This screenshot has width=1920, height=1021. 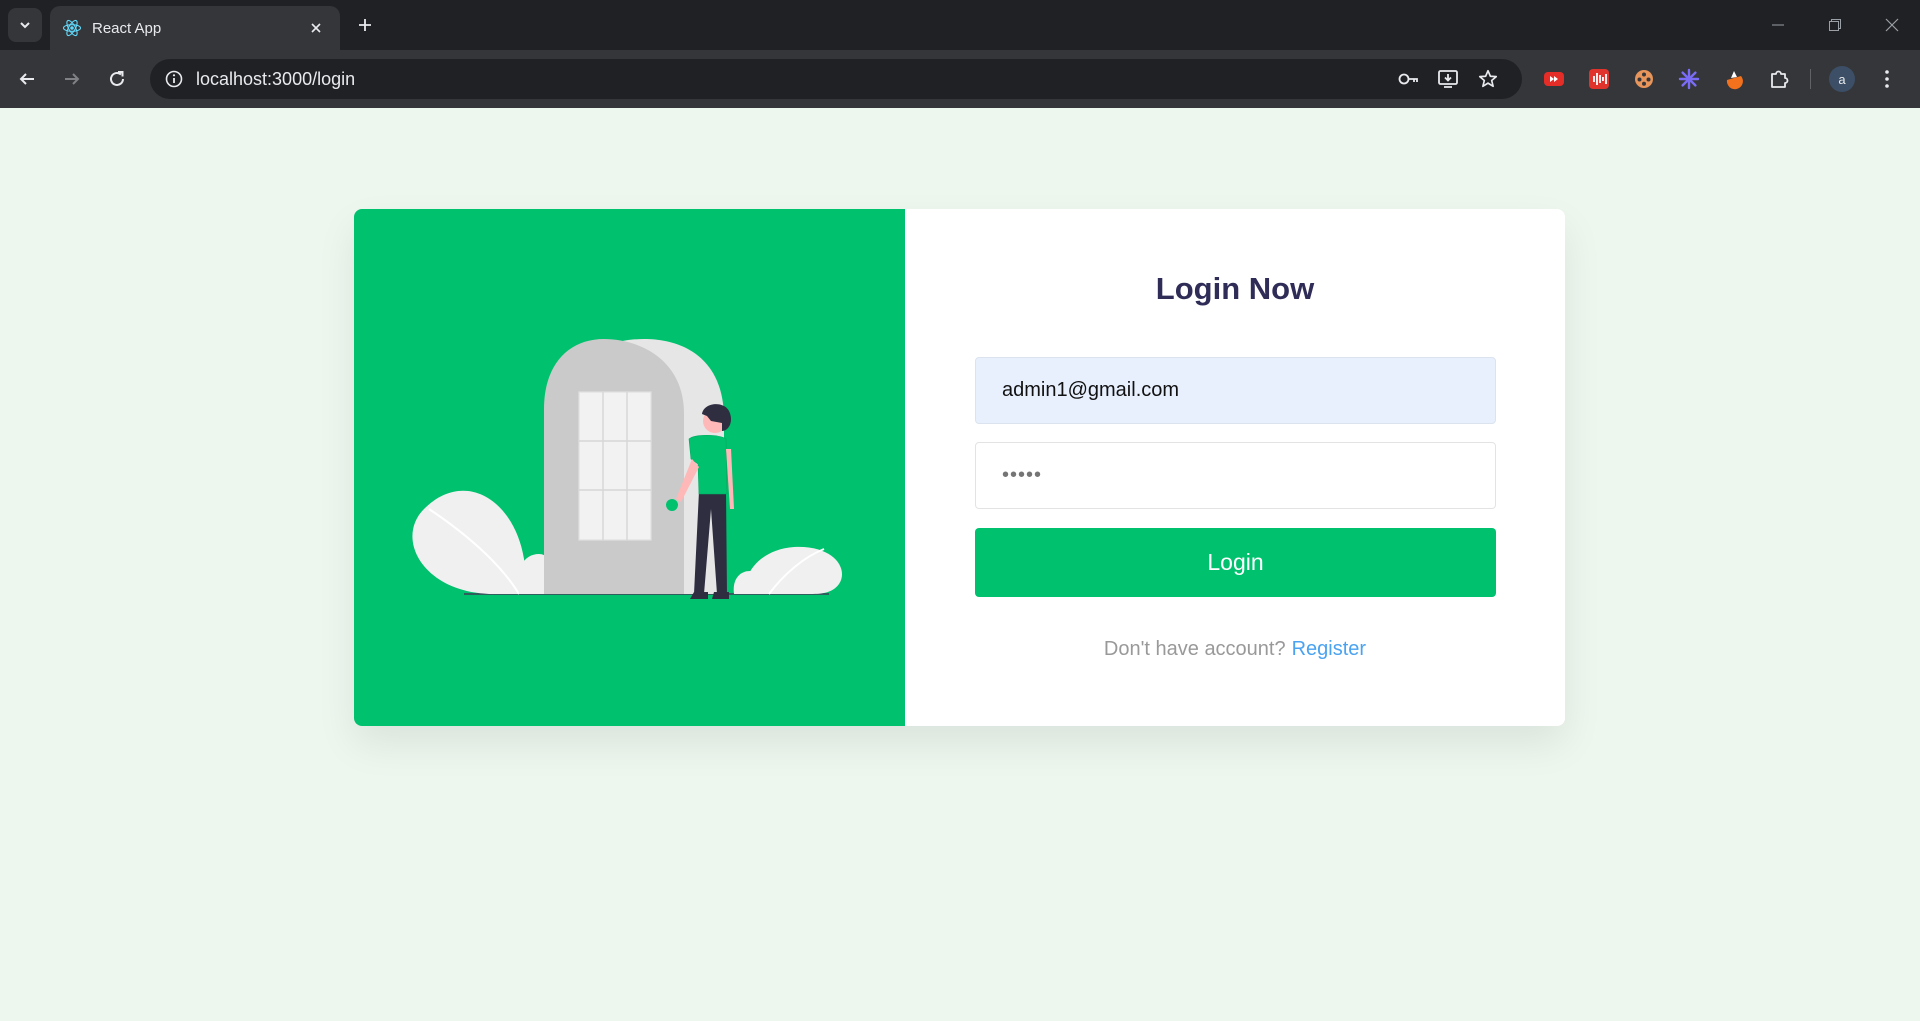 What do you see at coordinates (627, 469) in the screenshot?
I see `person-at-door-illustration` at bounding box center [627, 469].